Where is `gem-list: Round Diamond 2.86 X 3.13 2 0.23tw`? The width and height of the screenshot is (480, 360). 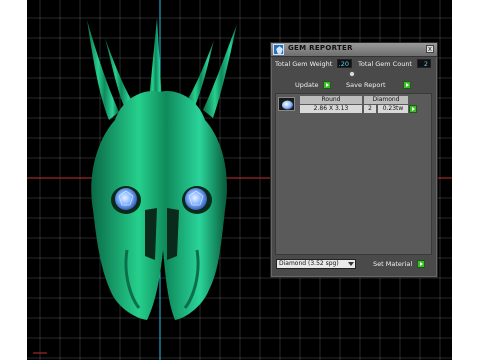
gem-list: Round Diamond 2.86 X 3.13 2 0.23tw is located at coordinates (353, 174).